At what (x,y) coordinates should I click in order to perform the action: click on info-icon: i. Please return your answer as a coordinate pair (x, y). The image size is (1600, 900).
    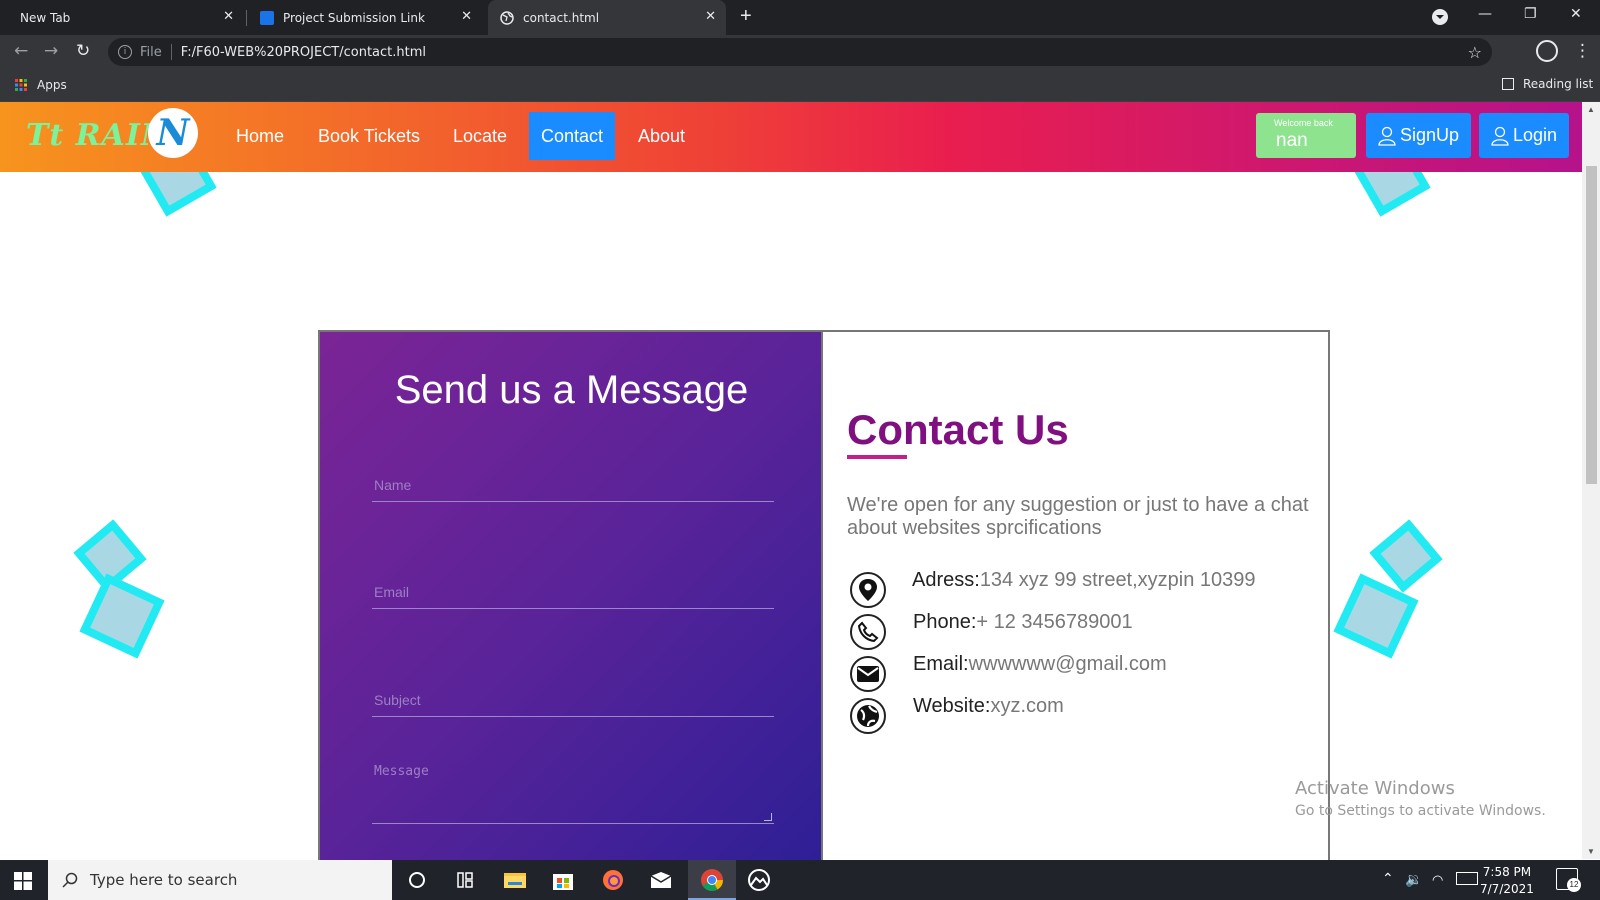
    Looking at the image, I should click on (125, 52).